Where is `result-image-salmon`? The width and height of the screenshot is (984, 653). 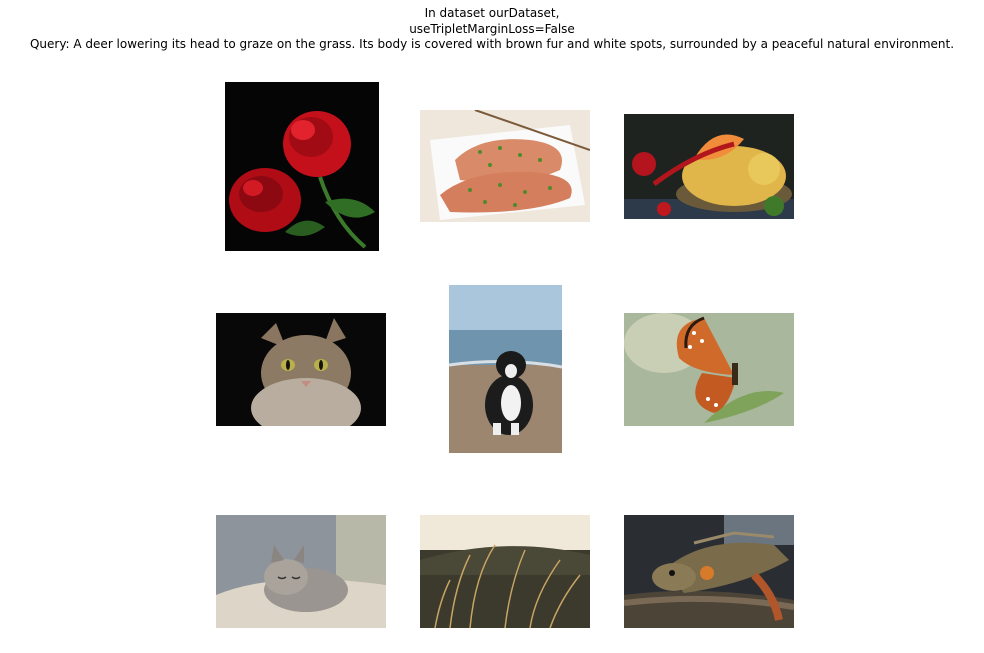 result-image-salmon is located at coordinates (505, 166).